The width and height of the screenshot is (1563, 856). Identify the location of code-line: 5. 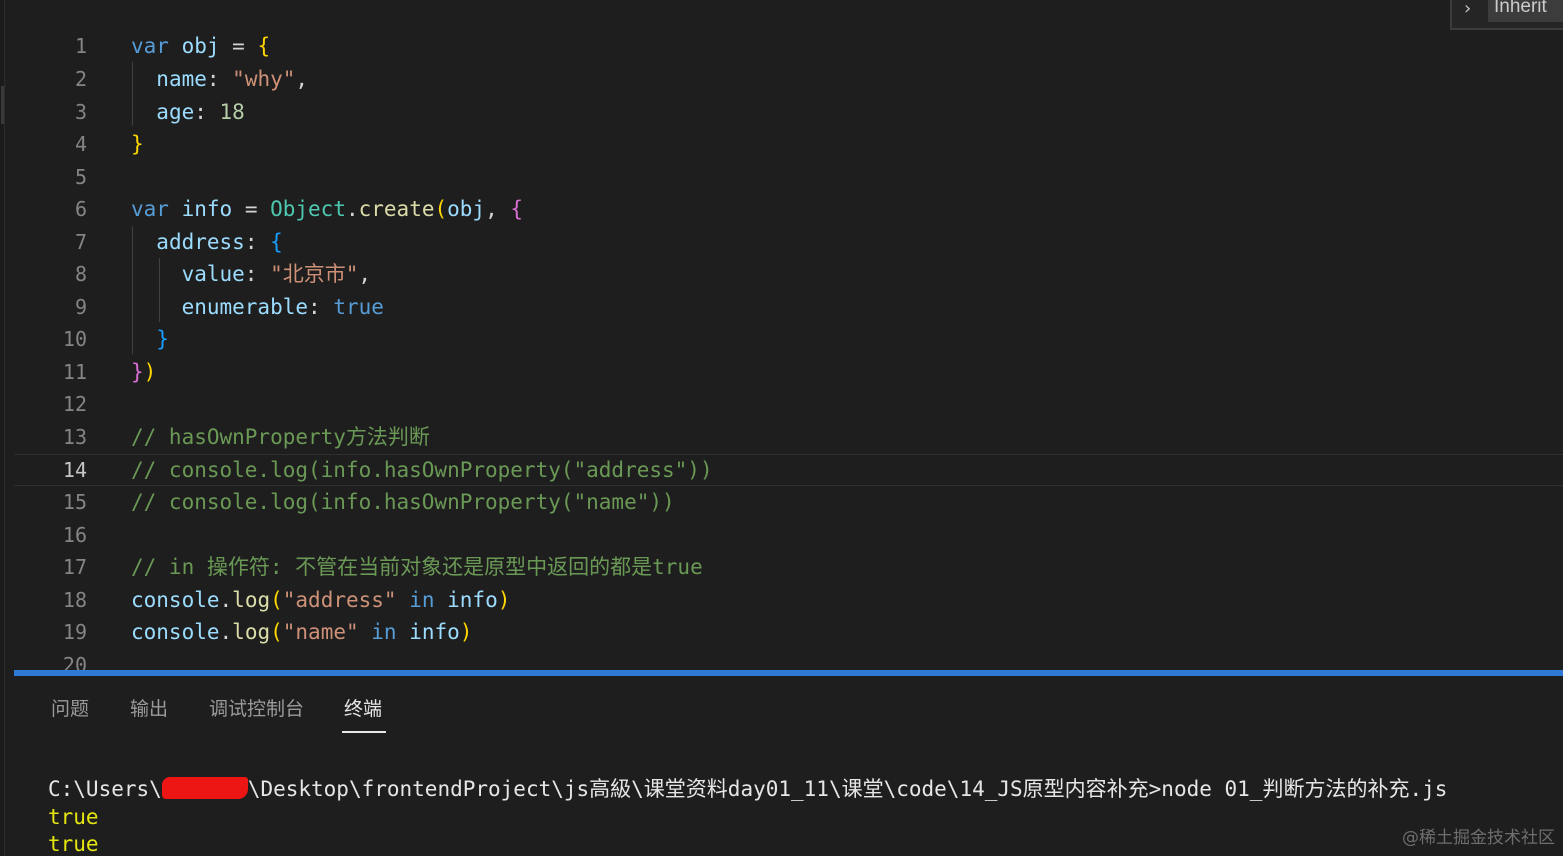
(788, 177).